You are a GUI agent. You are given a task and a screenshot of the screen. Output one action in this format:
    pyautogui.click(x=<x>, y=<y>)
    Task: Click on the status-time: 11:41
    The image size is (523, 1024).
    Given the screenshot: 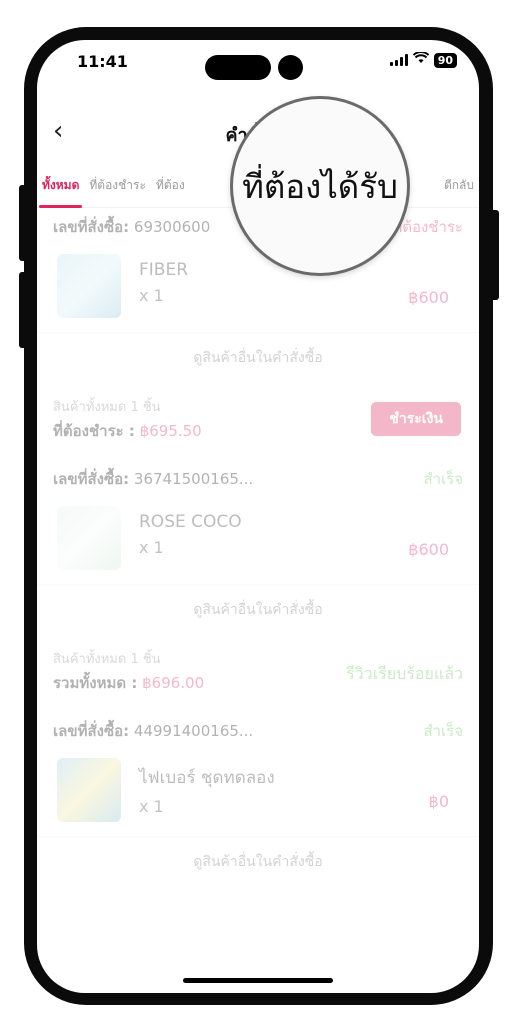 What is the action you would take?
    pyautogui.click(x=102, y=61)
    